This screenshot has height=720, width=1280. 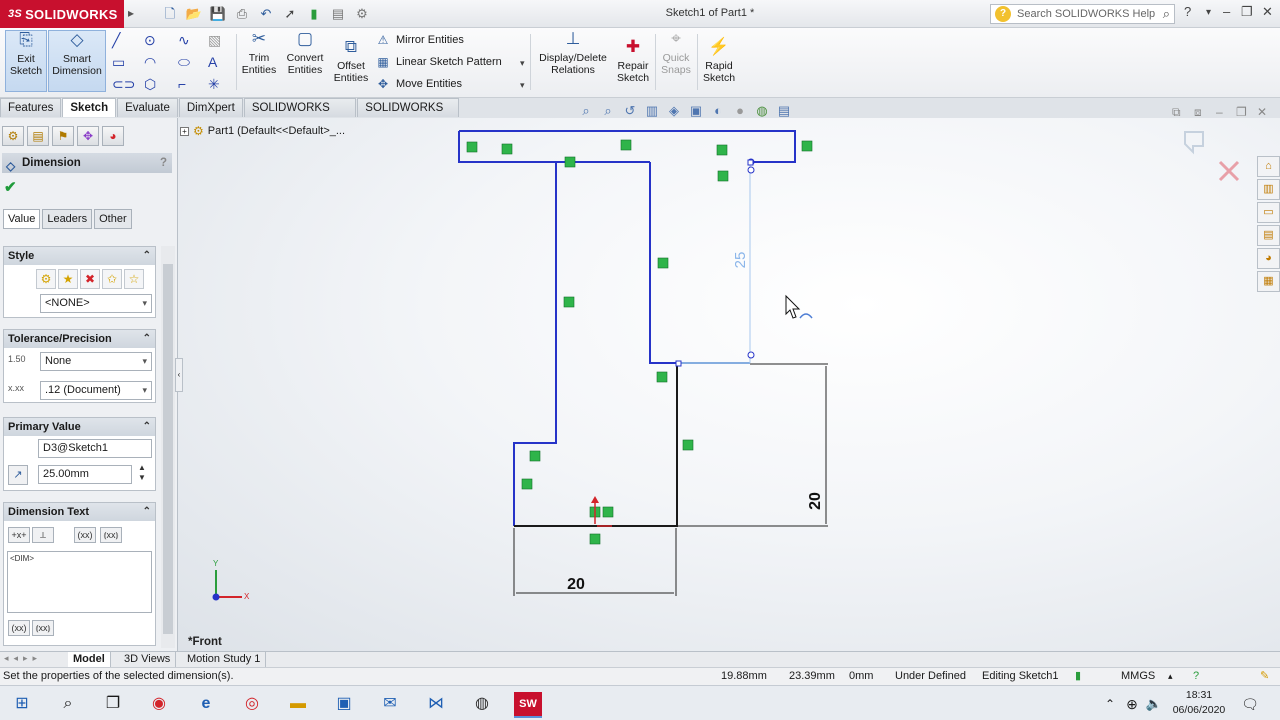 I want to click on add-style-icon: ★, so click(x=68, y=279).